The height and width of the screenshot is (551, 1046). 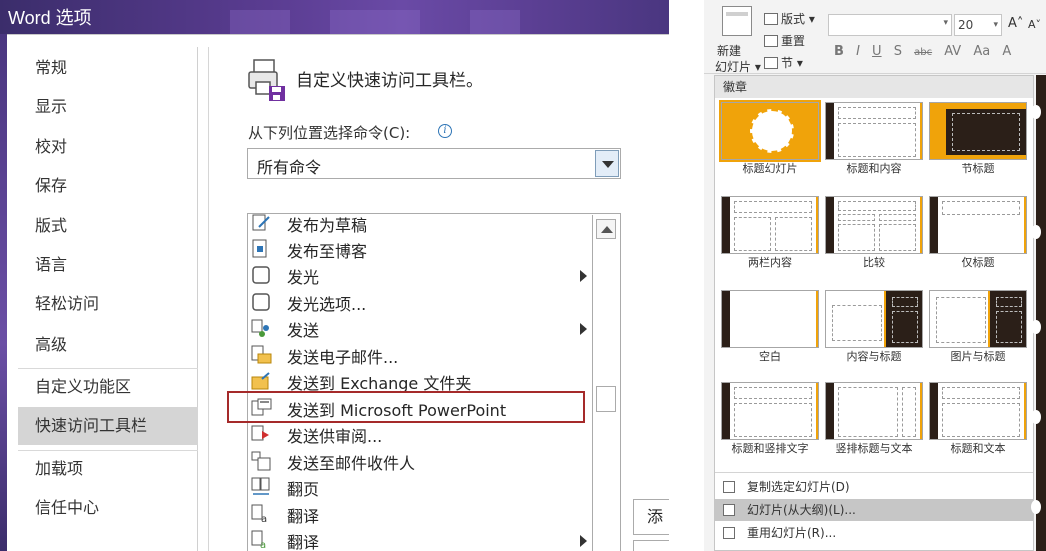 What do you see at coordinates (770, 131) in the screenshot?
I see `layout-tile-title-slide` at bounding box center [770, 131].